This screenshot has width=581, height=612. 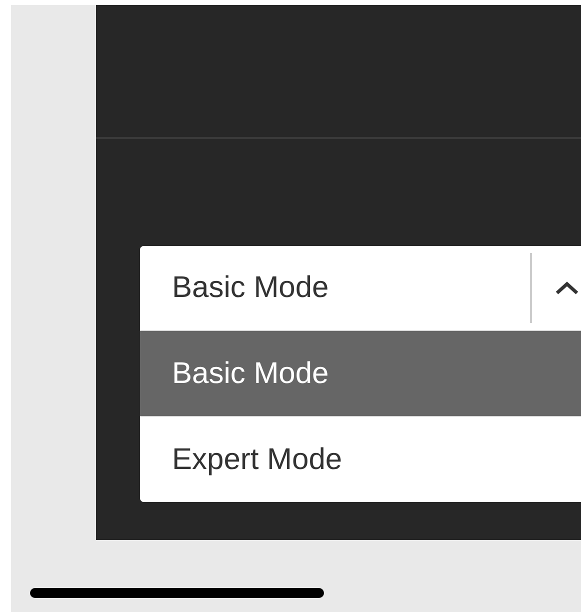 I want to click on chevron-icon, so click(x=567, y=288).